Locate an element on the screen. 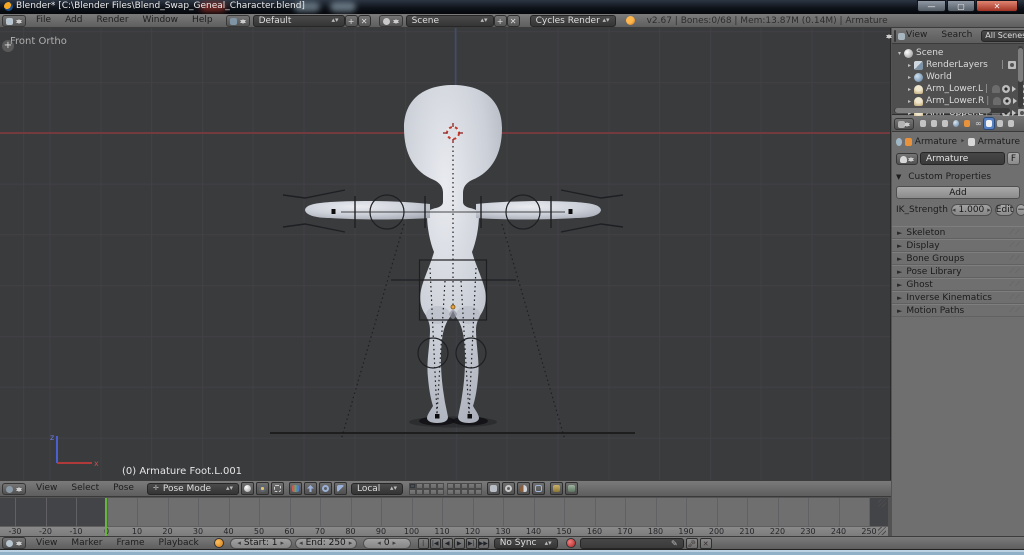 This screenshot has width=1024, height=555. scene-icon is located at coordinates (390, 20).